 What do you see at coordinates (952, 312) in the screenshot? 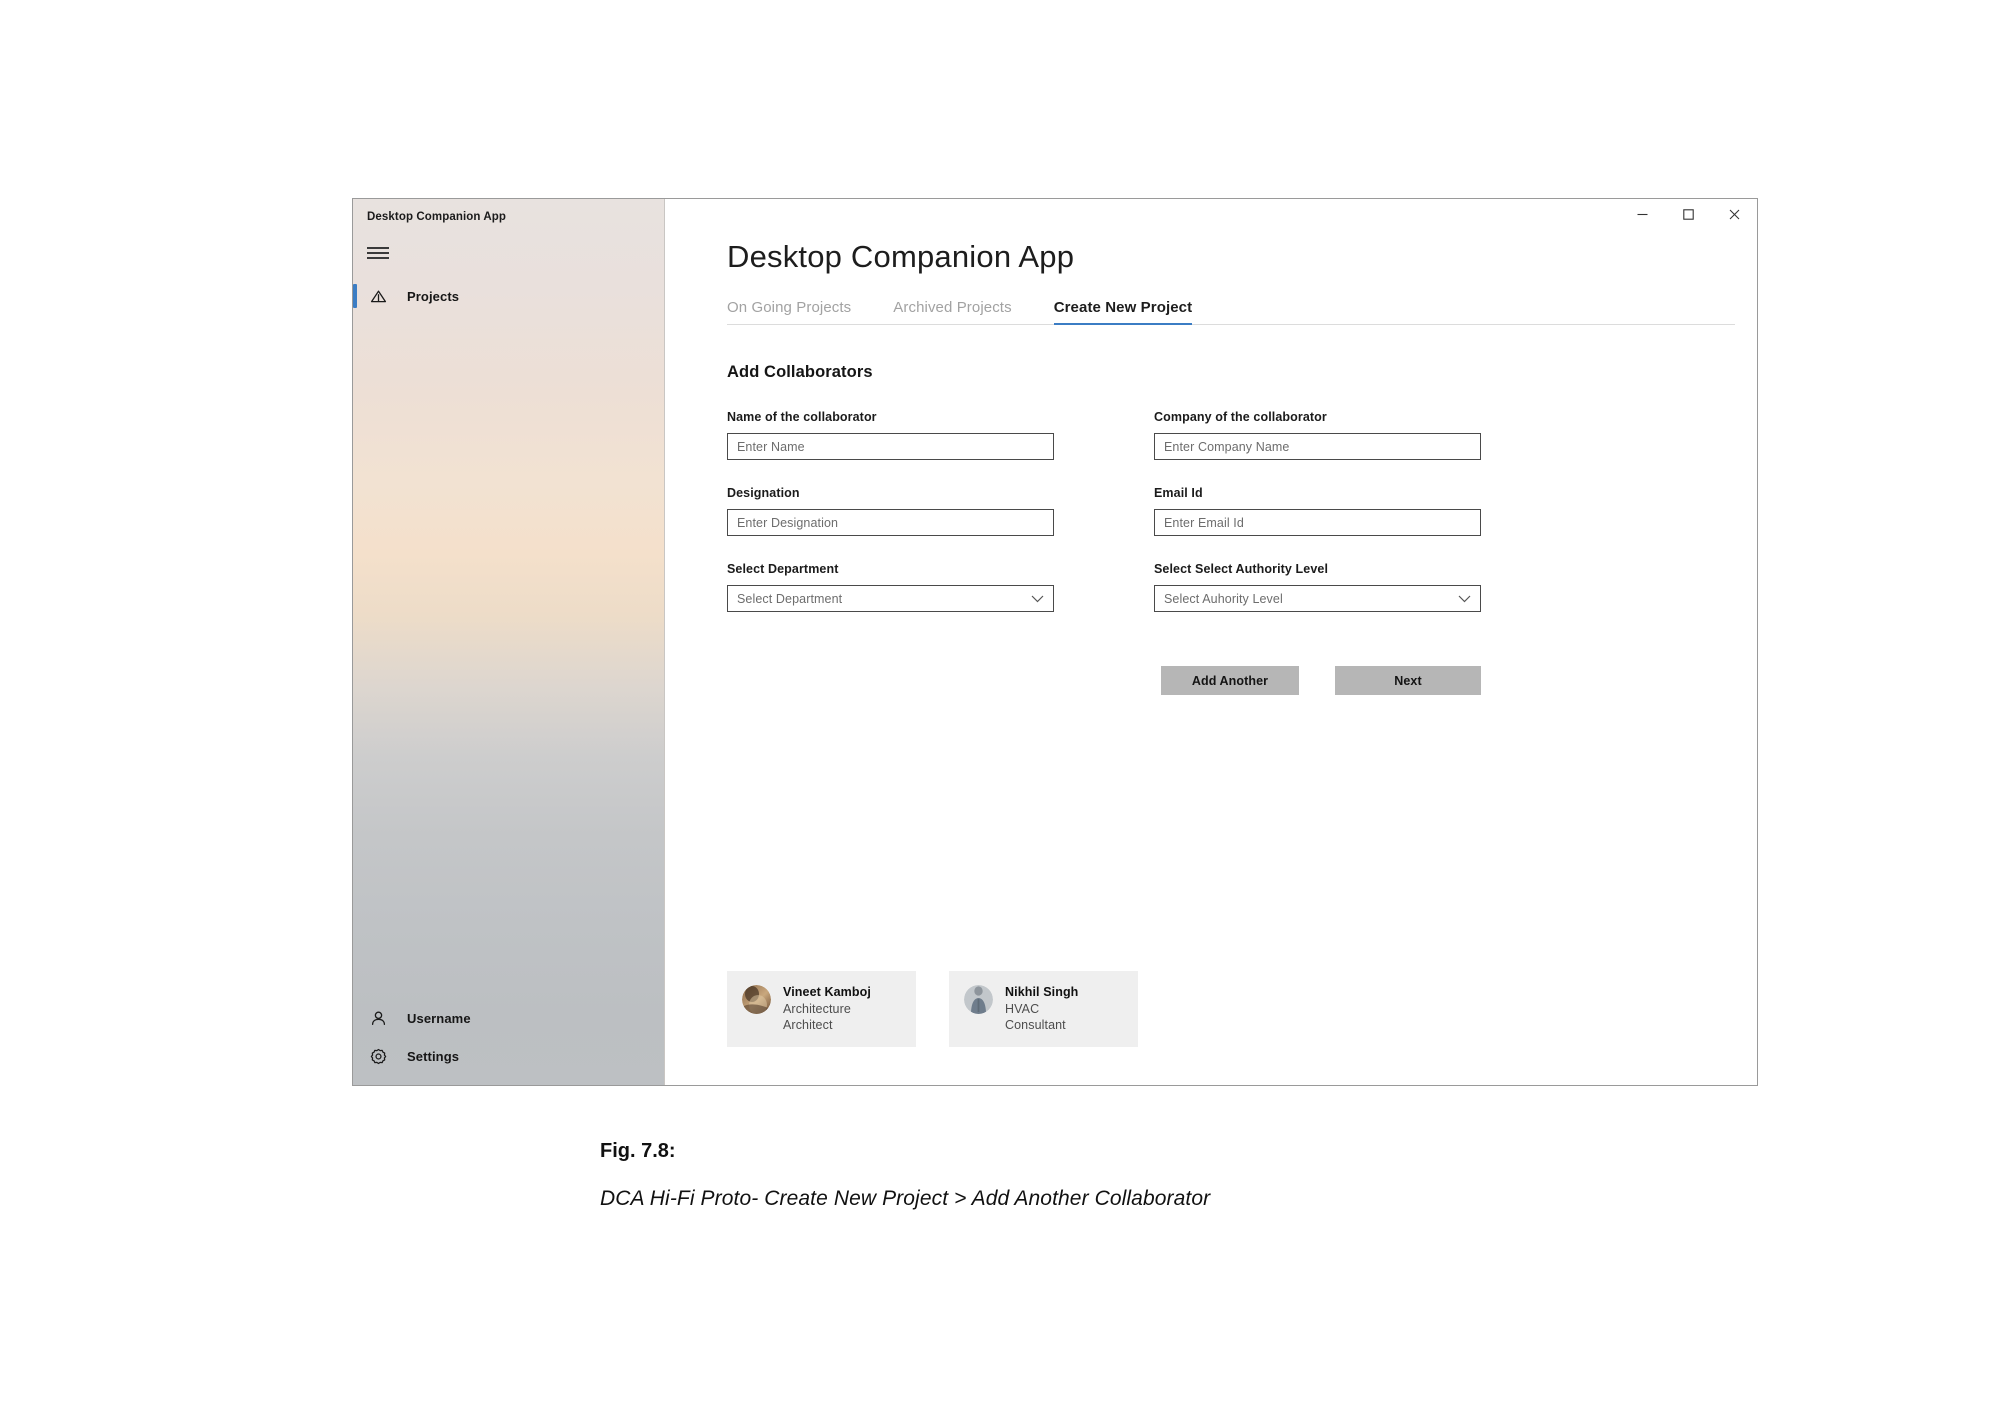
I see `tab-archived-projects: Archived Projects` at bounding box center [952, 312].